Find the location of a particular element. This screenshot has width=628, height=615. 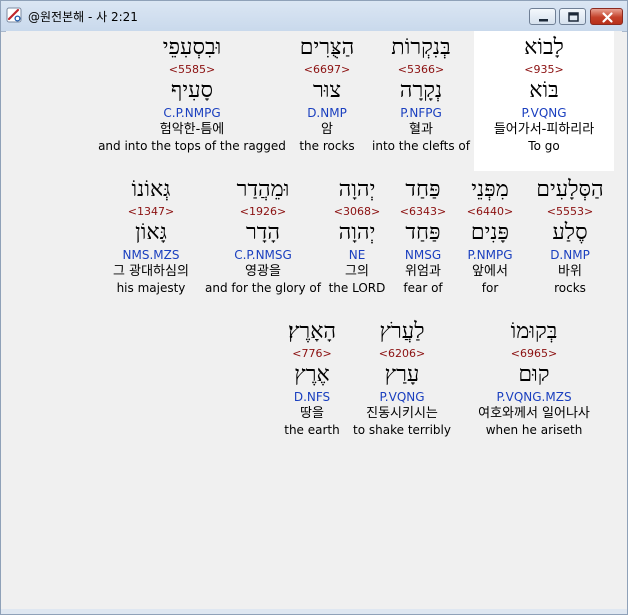

english-gloss: fear of is located at coordinates (423, 288).